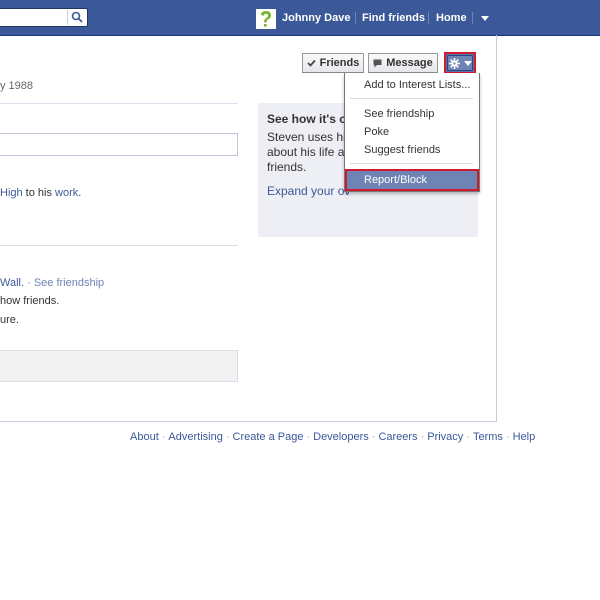 The image size is (600, 600). What do you see at coordinates (306, 119) in the screenshot?
I see `see-box-title: See how it's c` at bounding box center [306, 119].